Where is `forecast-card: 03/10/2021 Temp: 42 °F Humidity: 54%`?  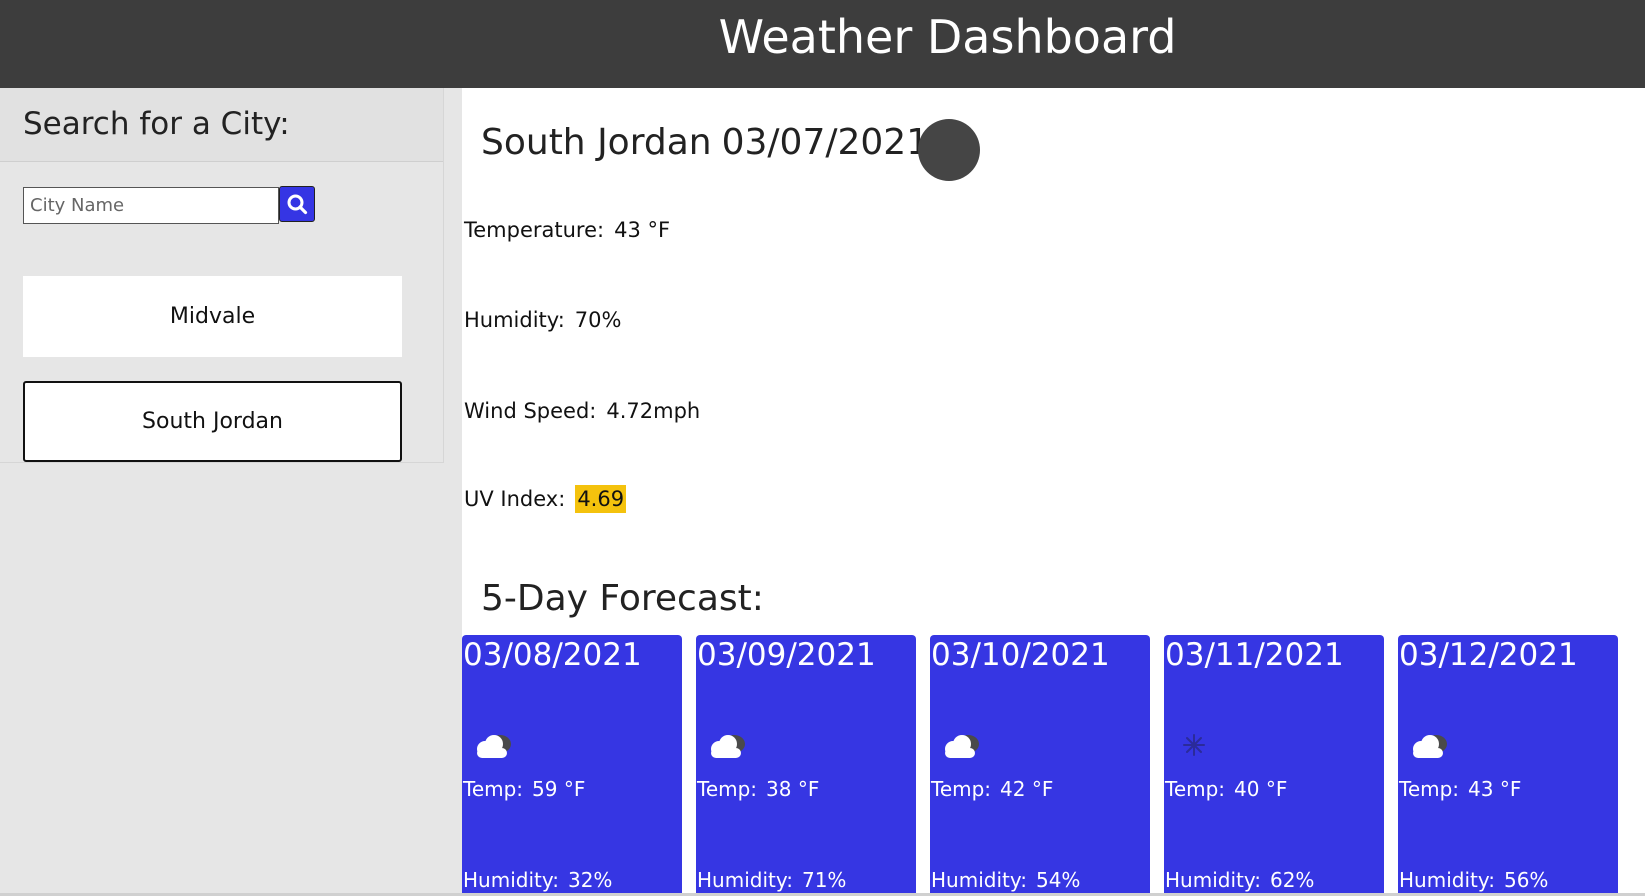 forecast-card: 03/10/2021 Temp: 42 °F Humidity: 54% is located at coordinates (1040, 765).